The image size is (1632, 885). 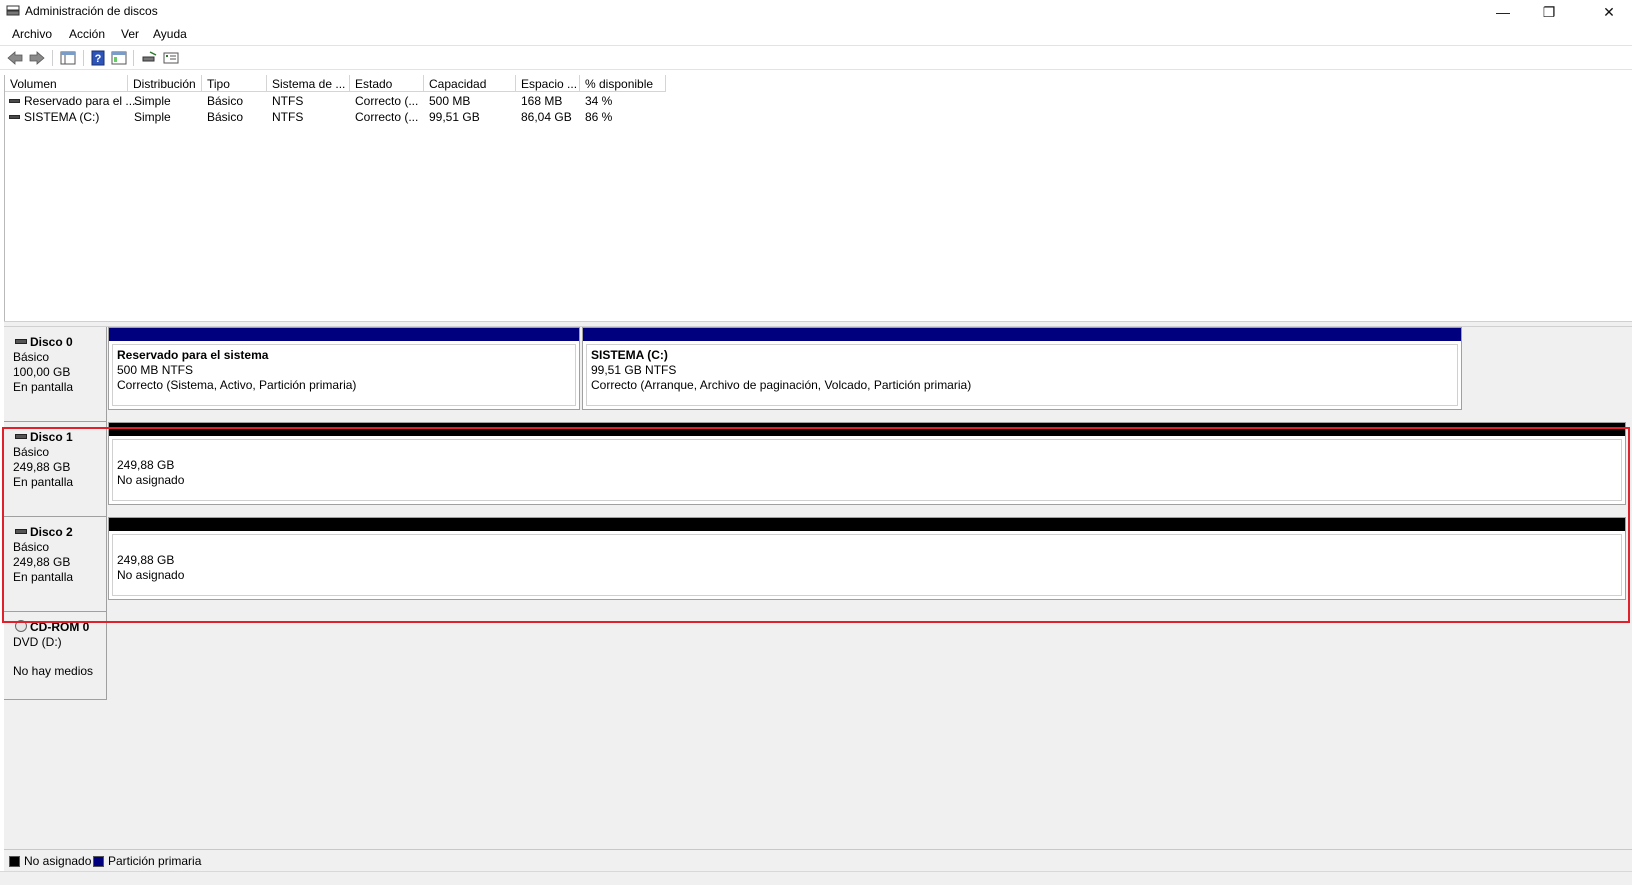 I want to click on help-icon: ?, so click(x=98, y=58).